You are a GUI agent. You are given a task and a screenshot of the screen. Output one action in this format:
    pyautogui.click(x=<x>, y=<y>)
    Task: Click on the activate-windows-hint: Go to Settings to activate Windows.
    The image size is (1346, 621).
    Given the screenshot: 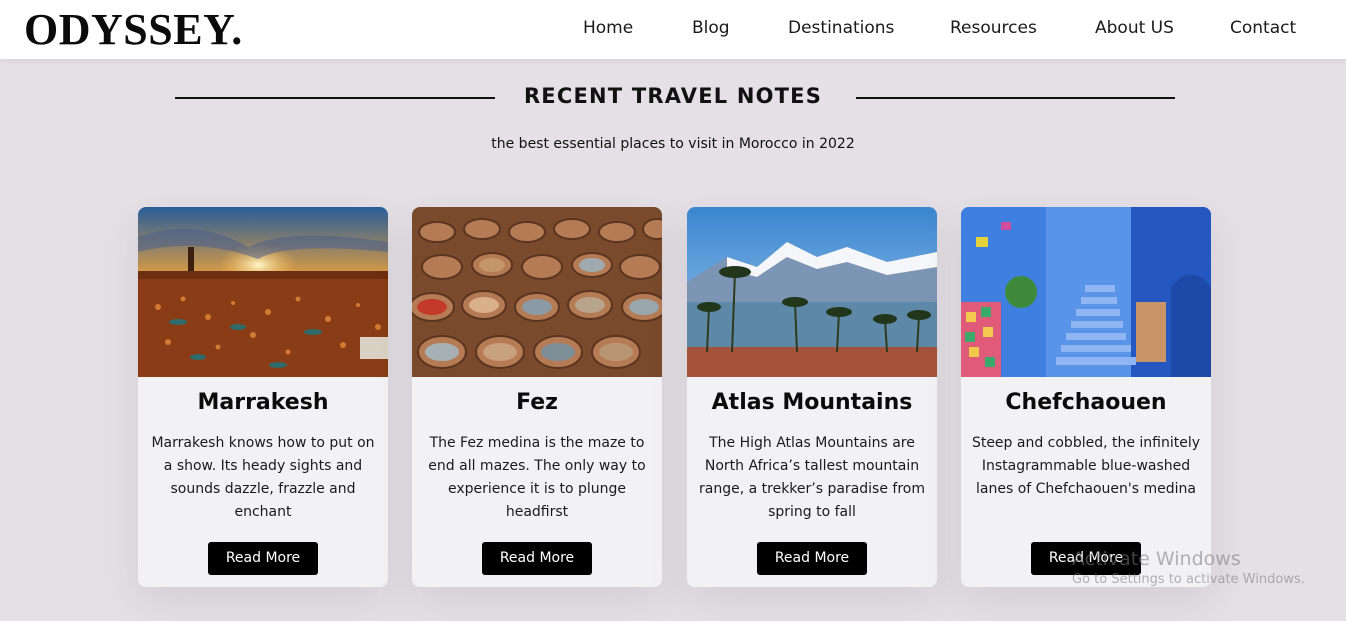 What is the action you would take?
    pyautogui.click(x=1188, y=579)
    